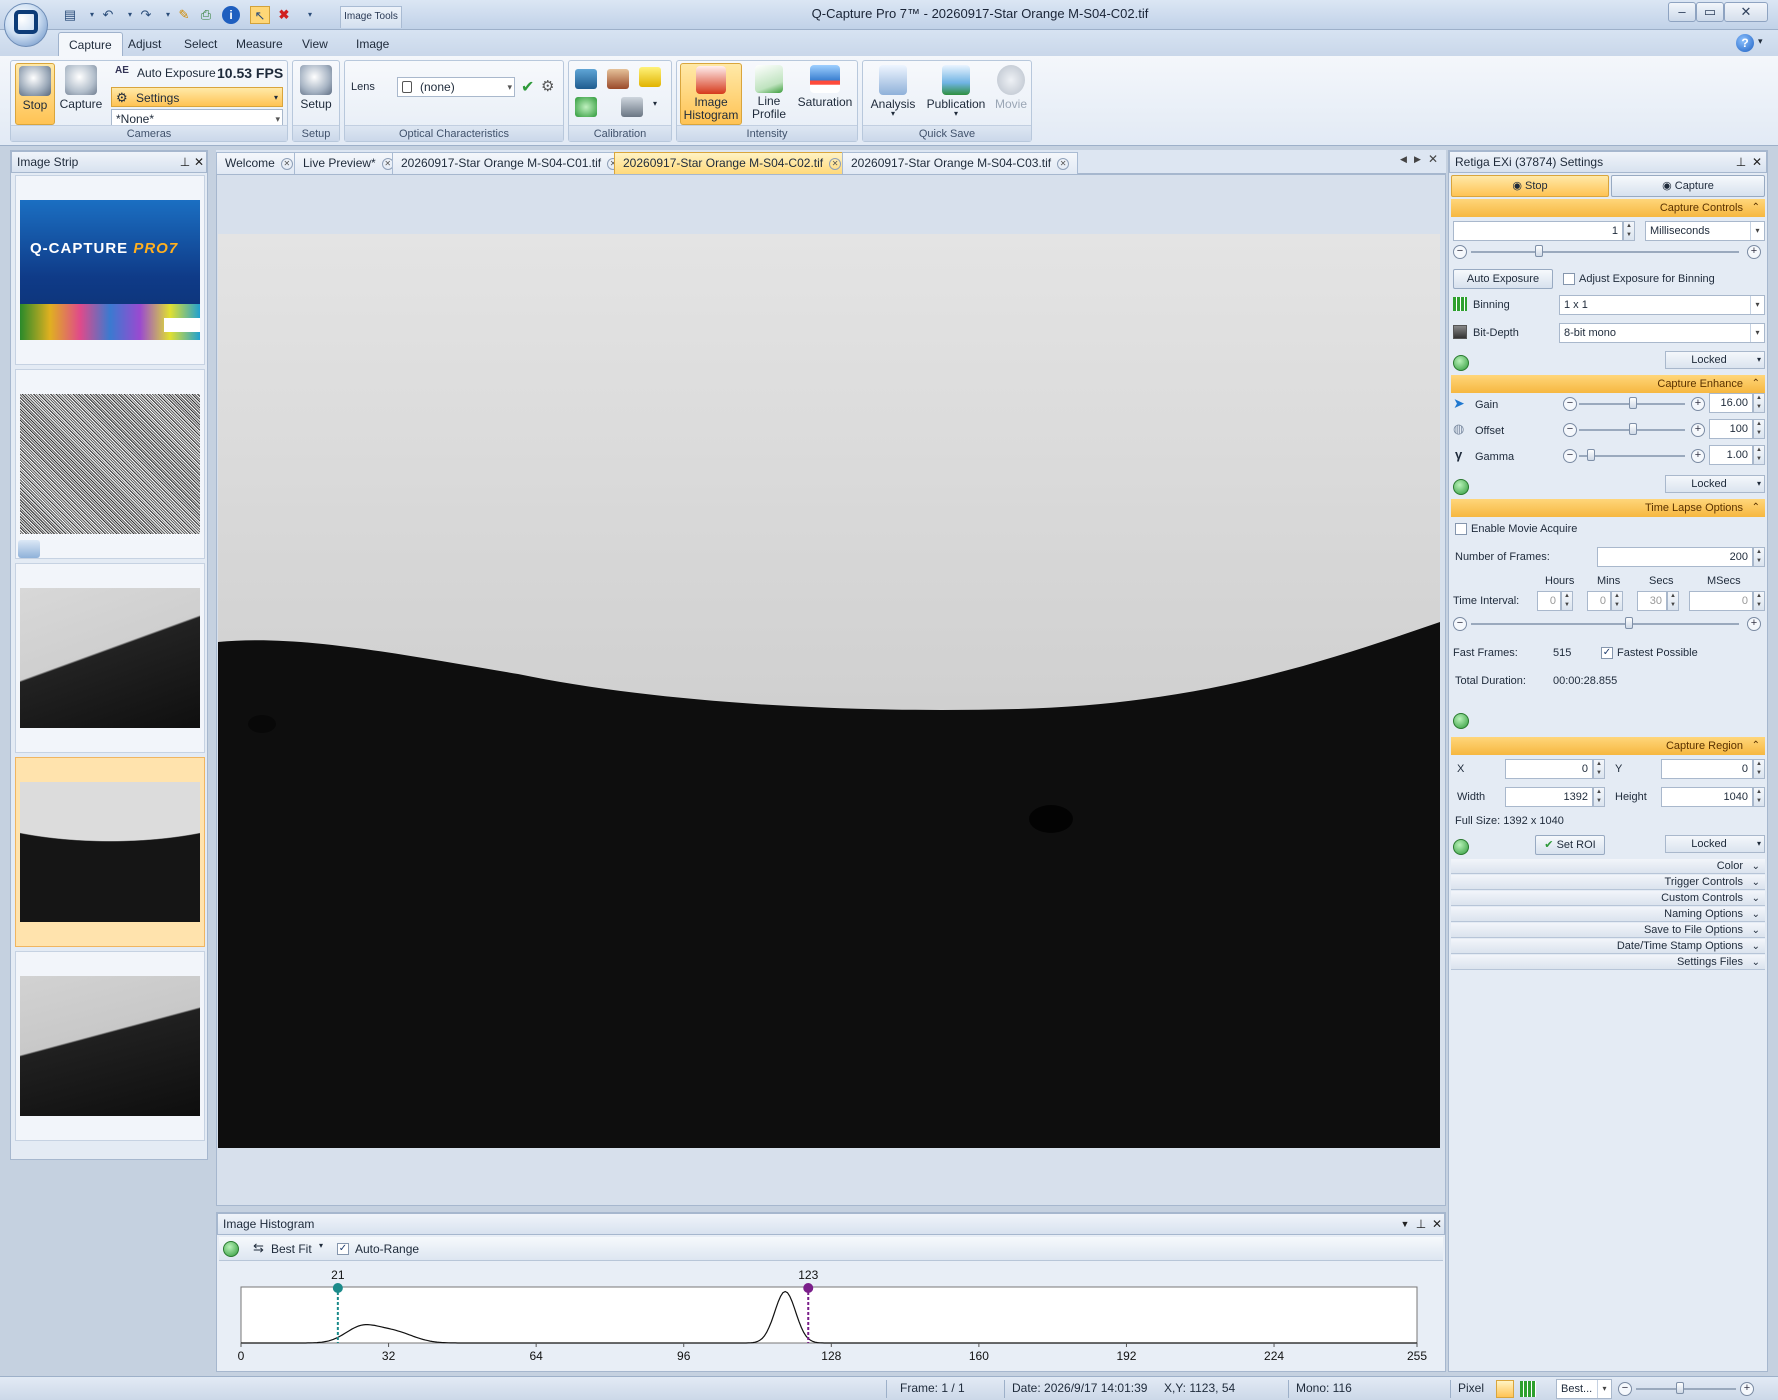 Image resolution: width=1778 pixels, height=1400 pixels. What do you see at coordinates (1759, 403) in the screenshot?
I see `gain-spinner: ▲ ▼` at bounding box center [1759, 403].